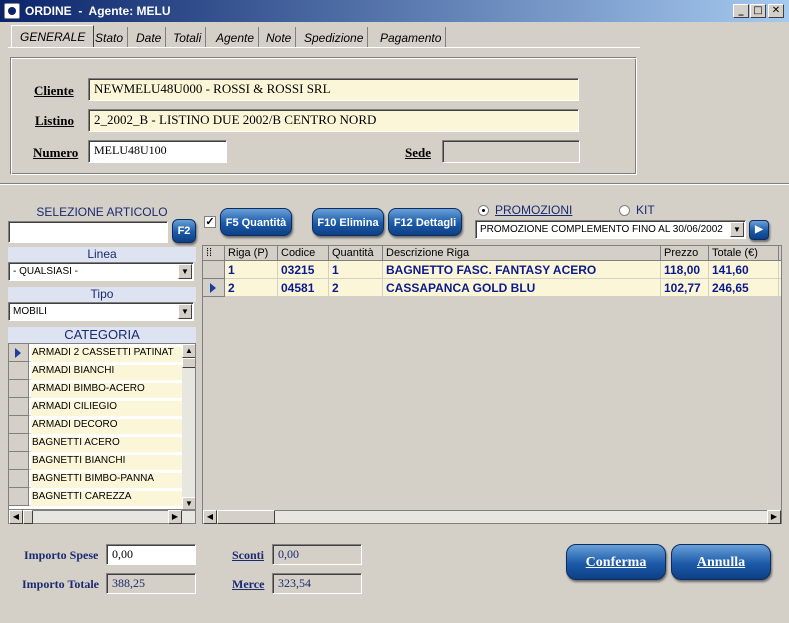 The image size is (789, 623). I want to click on importo-totale-field: 388,25, so click(151, 583).